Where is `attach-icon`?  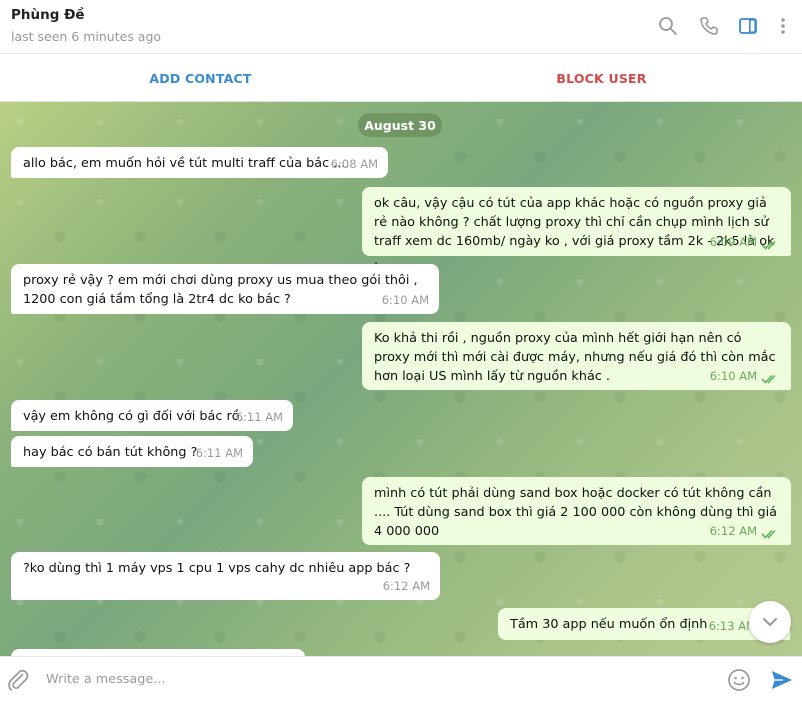 attach-icon is located at coordinates (18, 680).